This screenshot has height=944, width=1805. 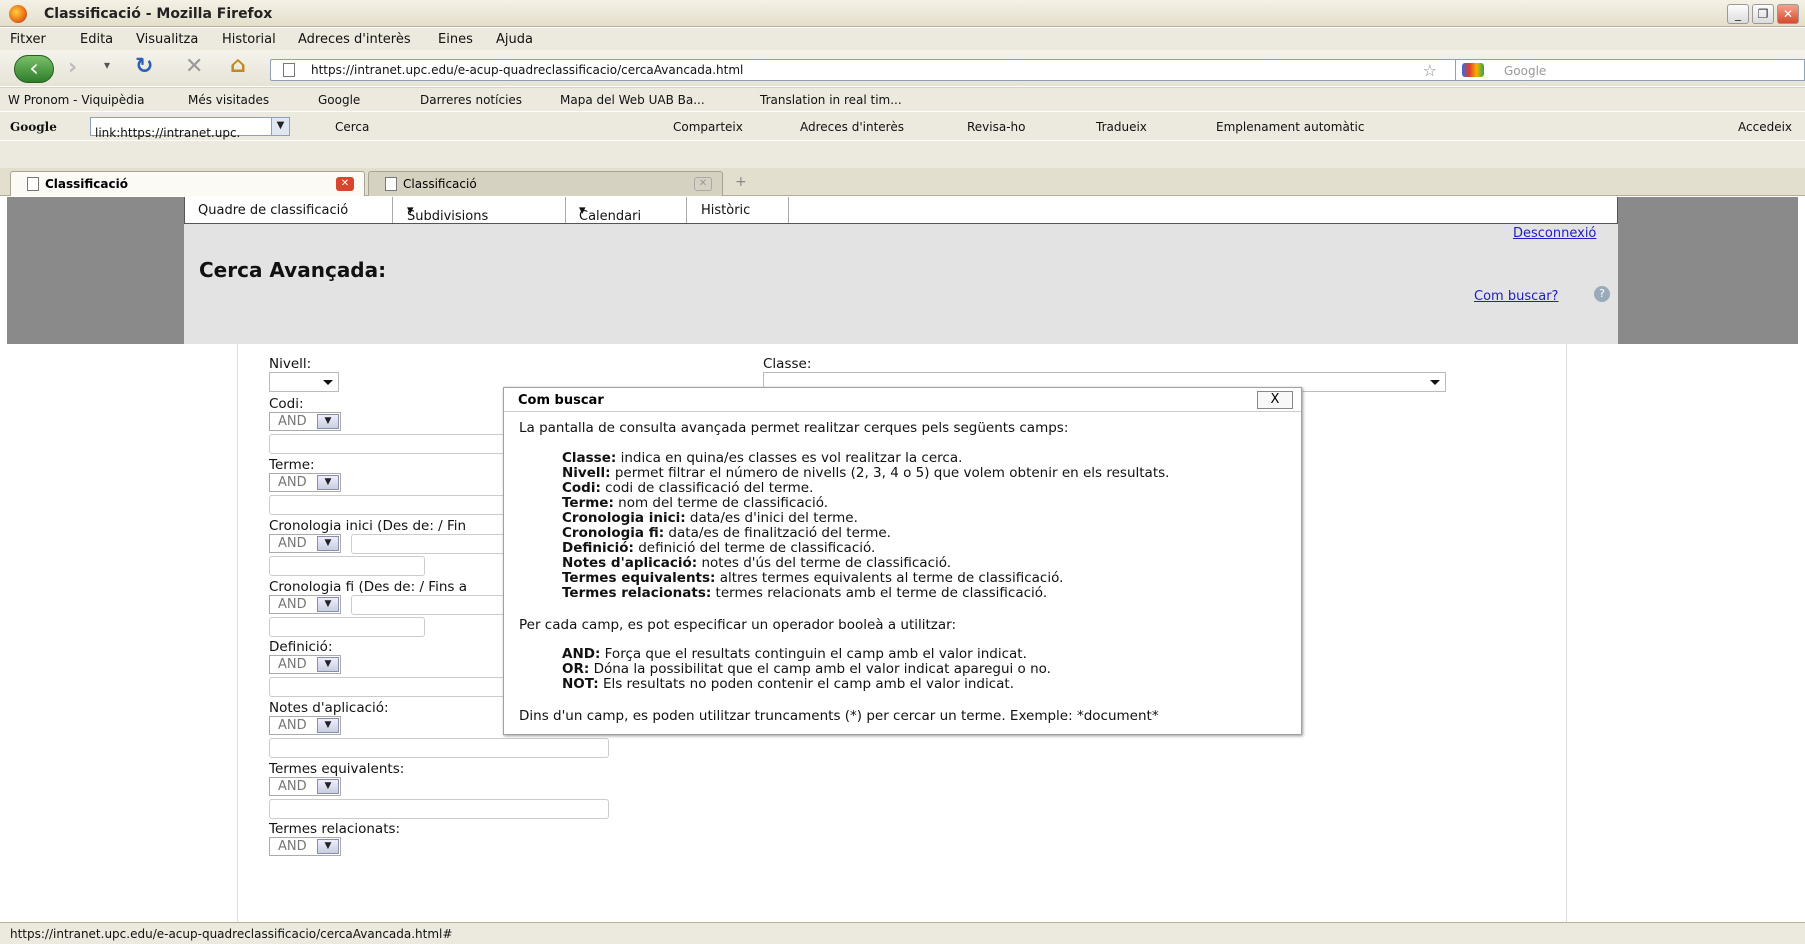 What do you see at coordinates (305, 482) in the screenshot?
I see `terme-operator-select: AND ▼` at bounding box center [305, 482].